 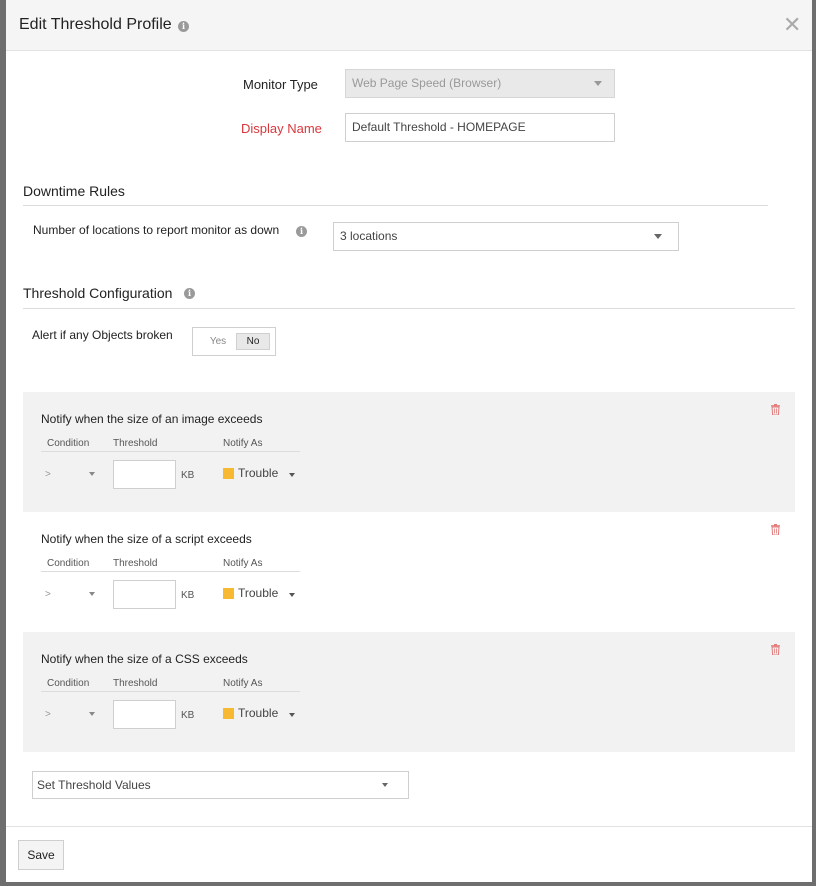 I want to click on dialog-header: Edit Threshold Profile i ✕, so click(x=409, y=25).